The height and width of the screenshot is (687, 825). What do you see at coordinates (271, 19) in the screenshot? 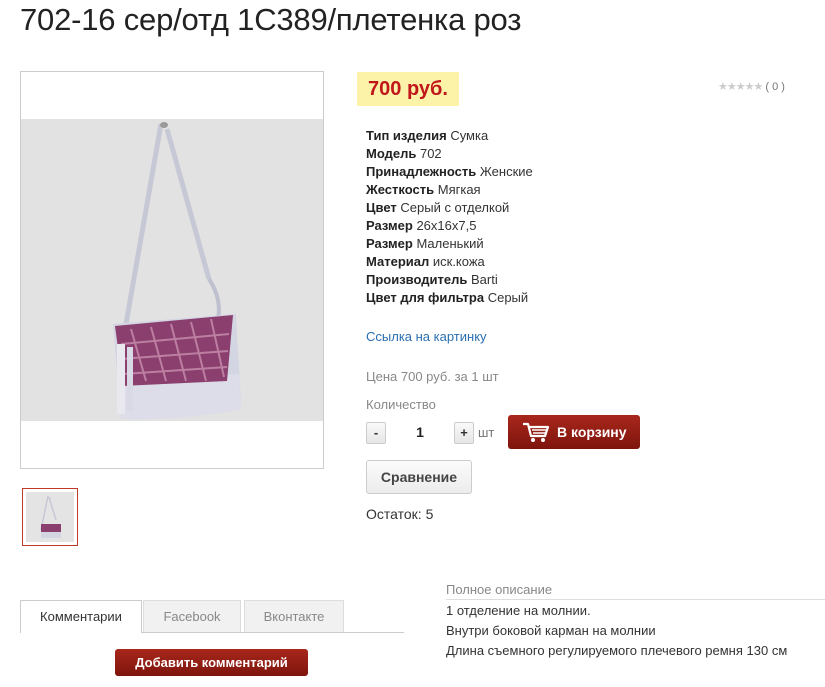
I see `page-title: 702-16 сер/отд 1С389/плетенка роз` at bounding box center [271, 19].